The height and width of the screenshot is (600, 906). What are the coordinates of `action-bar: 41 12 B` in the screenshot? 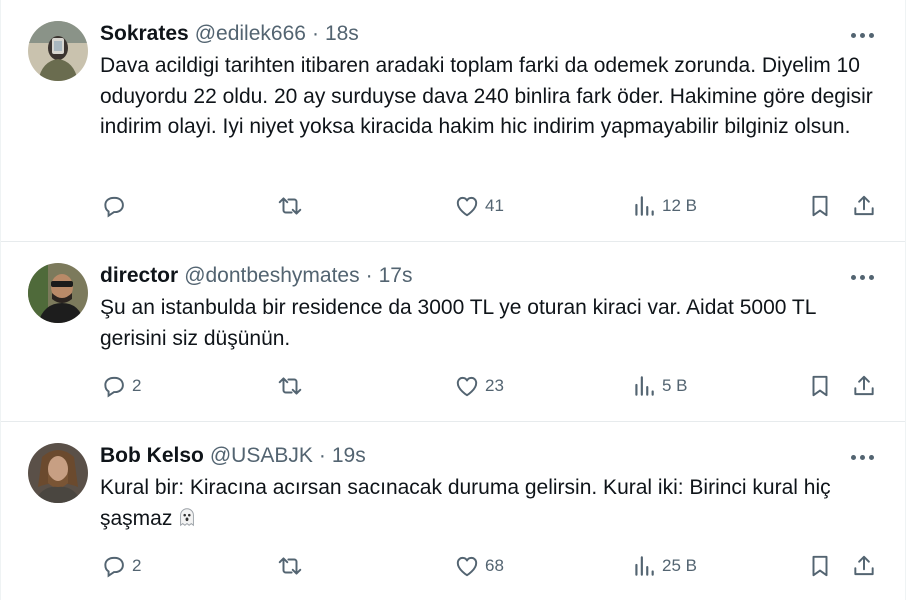 It's located at (490, 208).